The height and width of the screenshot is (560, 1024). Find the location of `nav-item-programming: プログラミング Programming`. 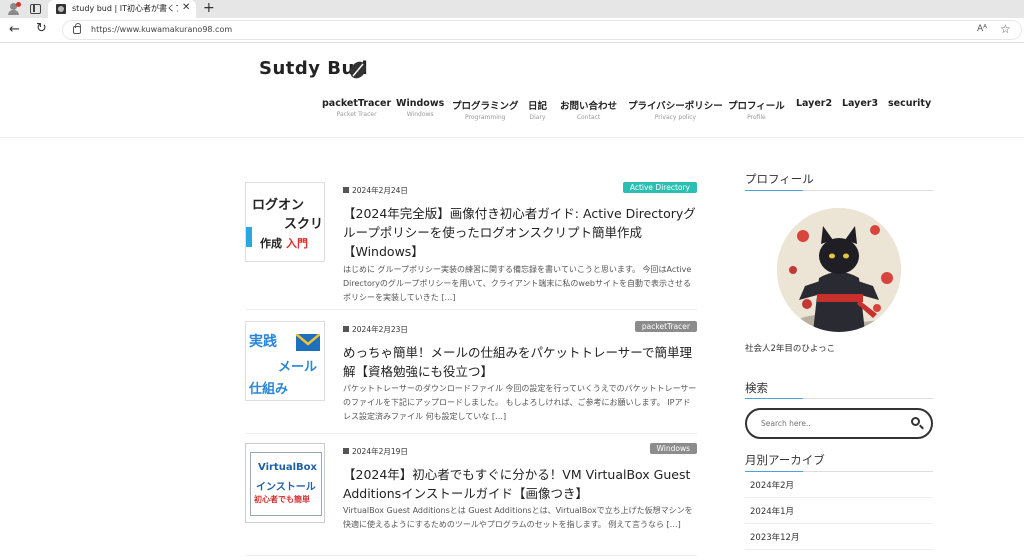

nav-item-programming: プログラミング Programming is located at coordinates (485, 109).